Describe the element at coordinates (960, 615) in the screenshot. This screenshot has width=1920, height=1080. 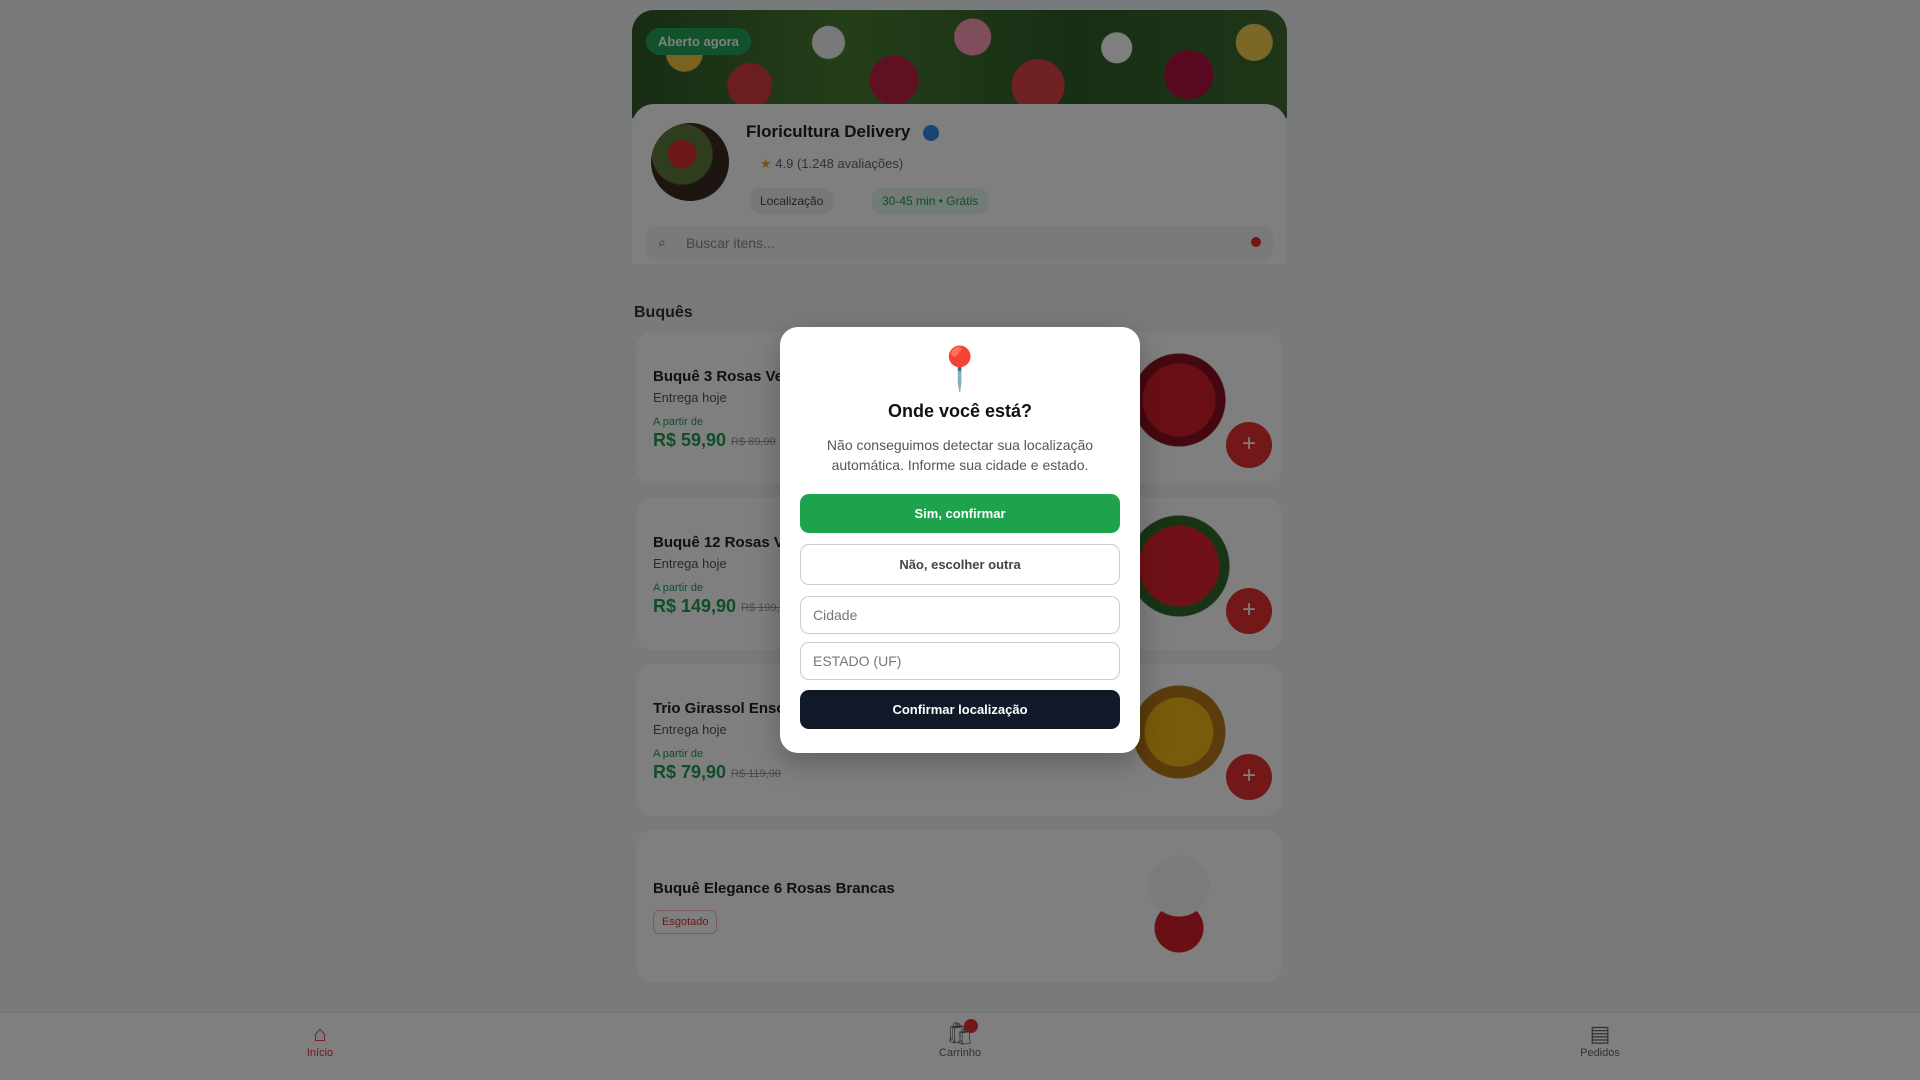
I see `city-input` at that location.